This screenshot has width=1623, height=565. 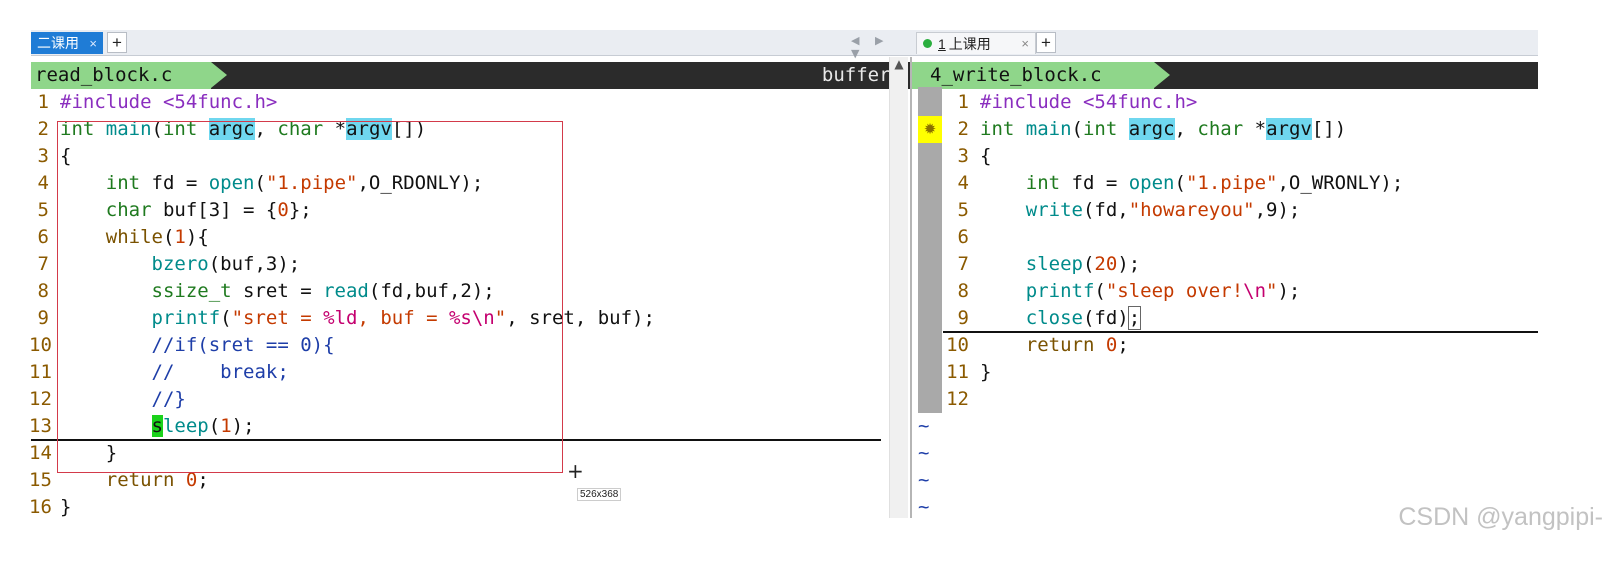 What do you see at coordinates (963, 210) in the screenshot?
I see `line-number: 5` at bounding box center [963, 210].